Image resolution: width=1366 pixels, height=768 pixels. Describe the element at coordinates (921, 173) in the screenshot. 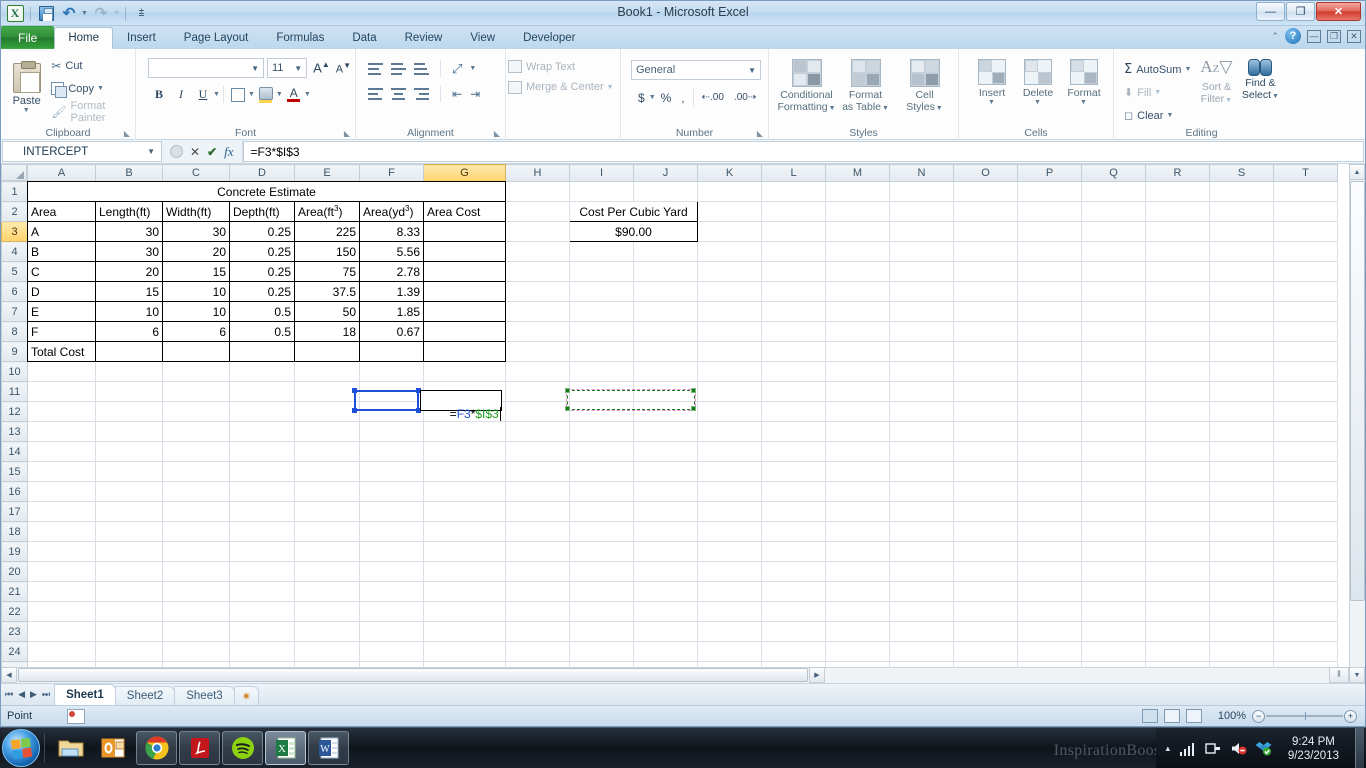

I see `column-header-n: N` at that location.